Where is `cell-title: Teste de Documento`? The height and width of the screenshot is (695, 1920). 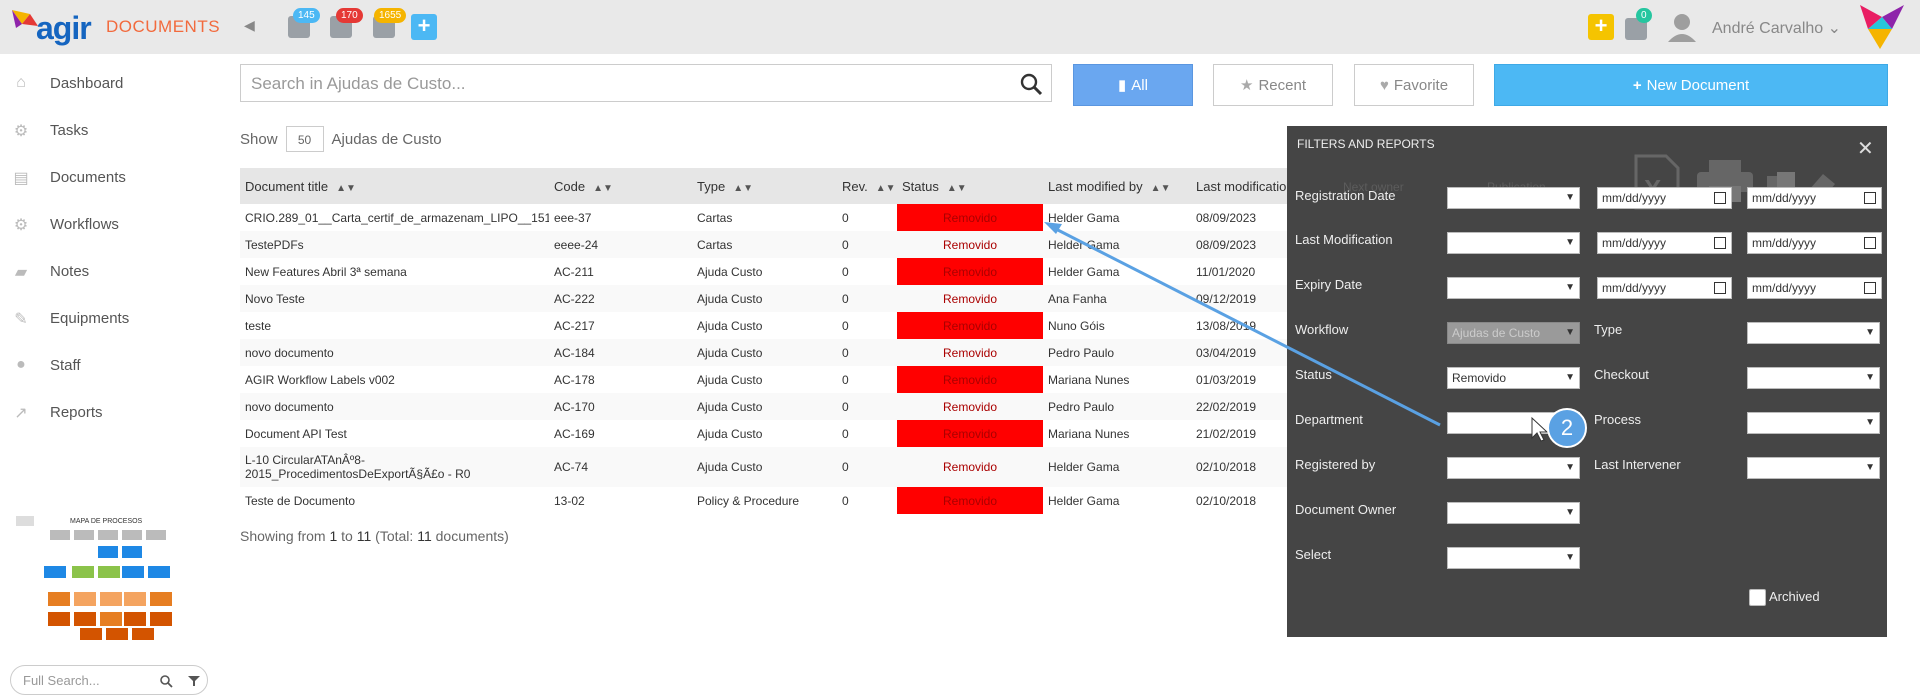 cell-title: Teste de Documento is located at coordinates (394, 500).